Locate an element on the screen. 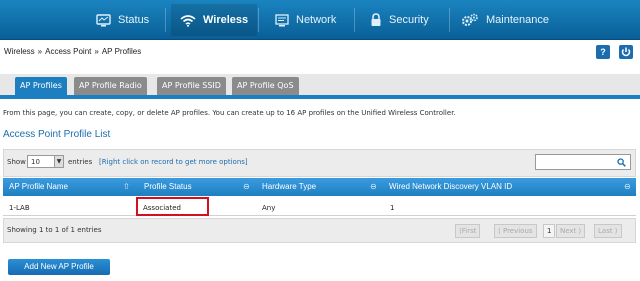 Image resolution: width=640 pixels, height=281 pixels. previous-page-label: Previous is located at coordinates (517, 231).